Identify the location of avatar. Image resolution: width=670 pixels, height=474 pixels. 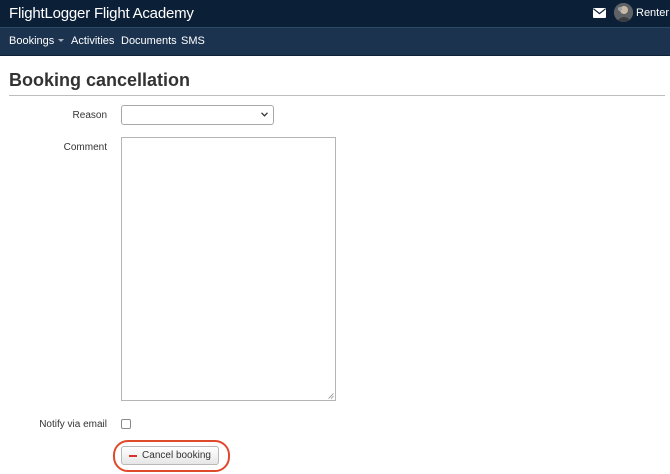
(623, 12).